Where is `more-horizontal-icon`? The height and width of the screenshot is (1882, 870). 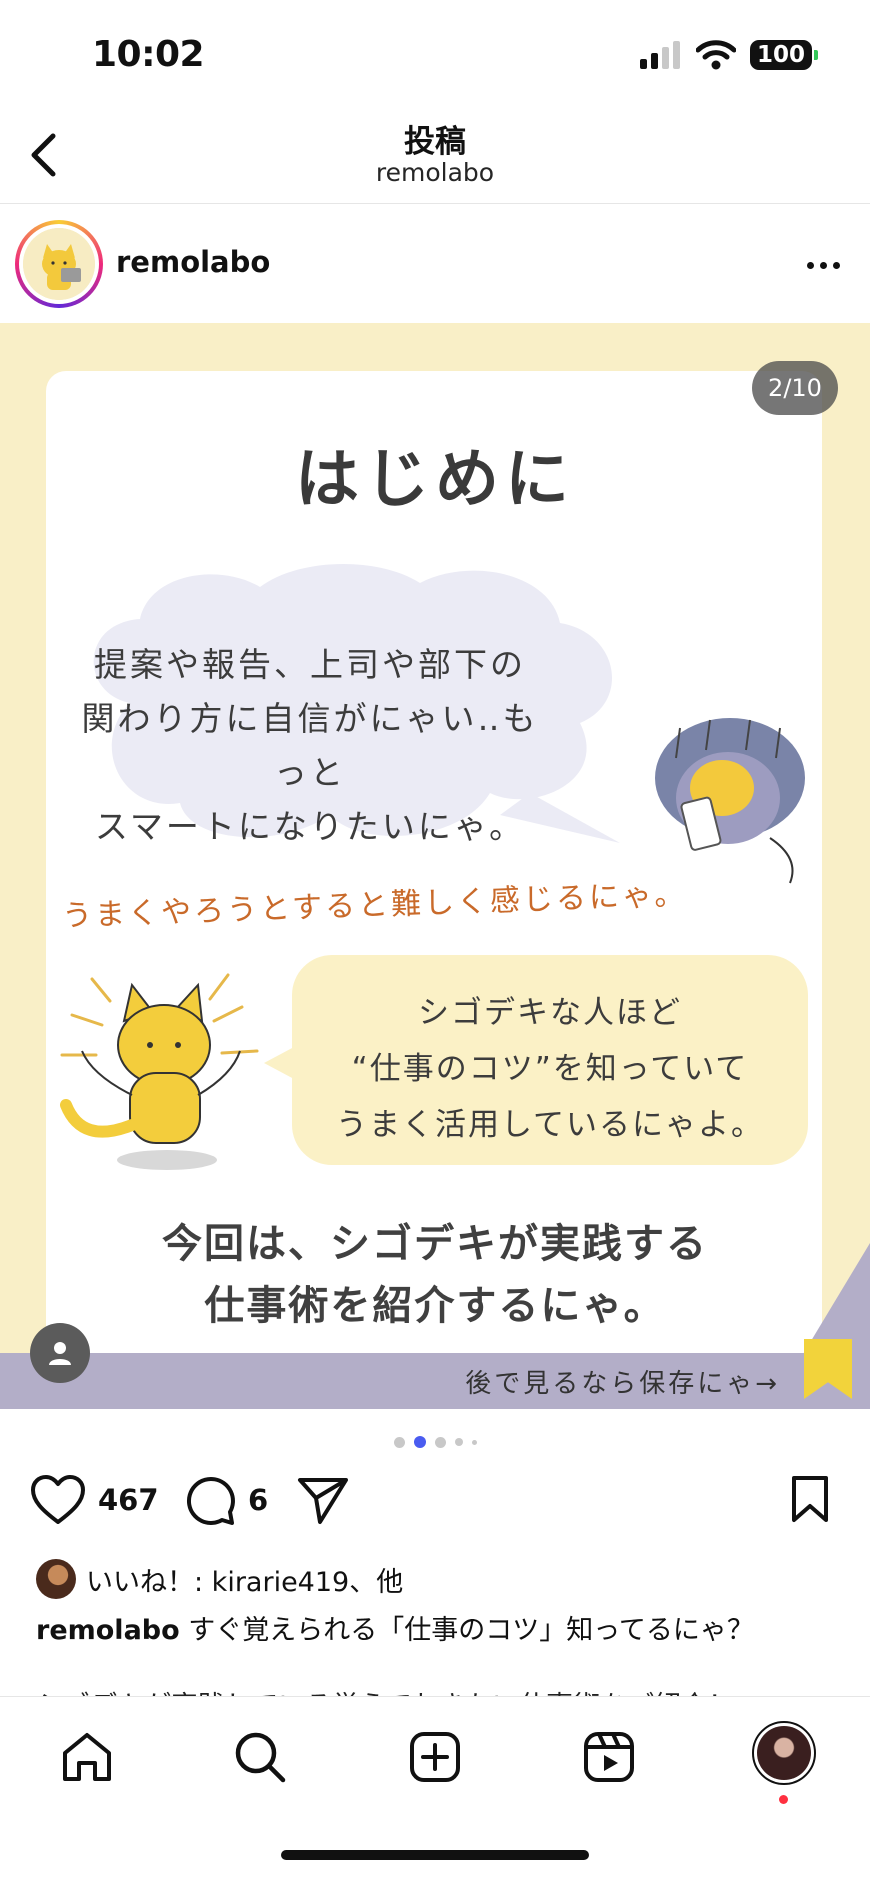
more-horizontal-icon is located at coordinates (810, 265).